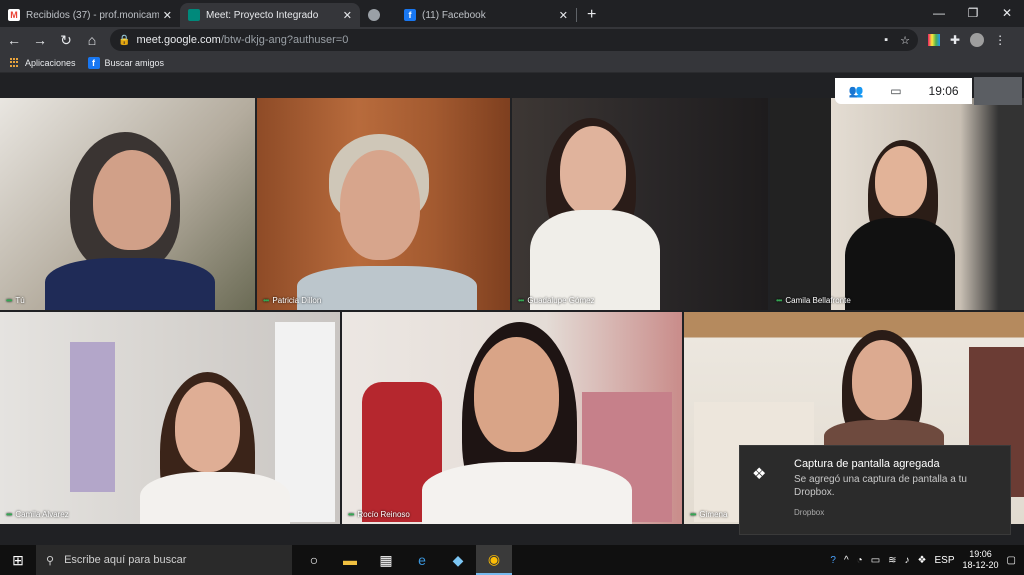 The width and height of the screenshot is (1024, 575). Describe the element at coordinates (134, 62) in the screenshot. I see `bookmark-label: Buscar amigos` at that location.